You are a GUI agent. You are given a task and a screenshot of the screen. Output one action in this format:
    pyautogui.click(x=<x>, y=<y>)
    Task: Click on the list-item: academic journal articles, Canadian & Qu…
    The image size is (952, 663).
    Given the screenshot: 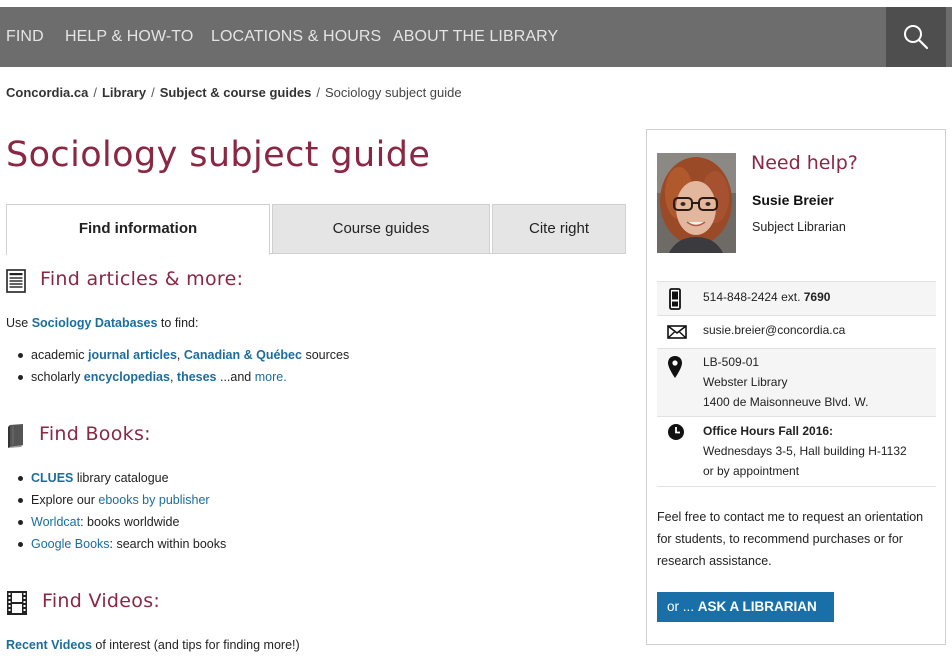 What is the action you would take?
    pyautogui.click(x=177, y=355)
    